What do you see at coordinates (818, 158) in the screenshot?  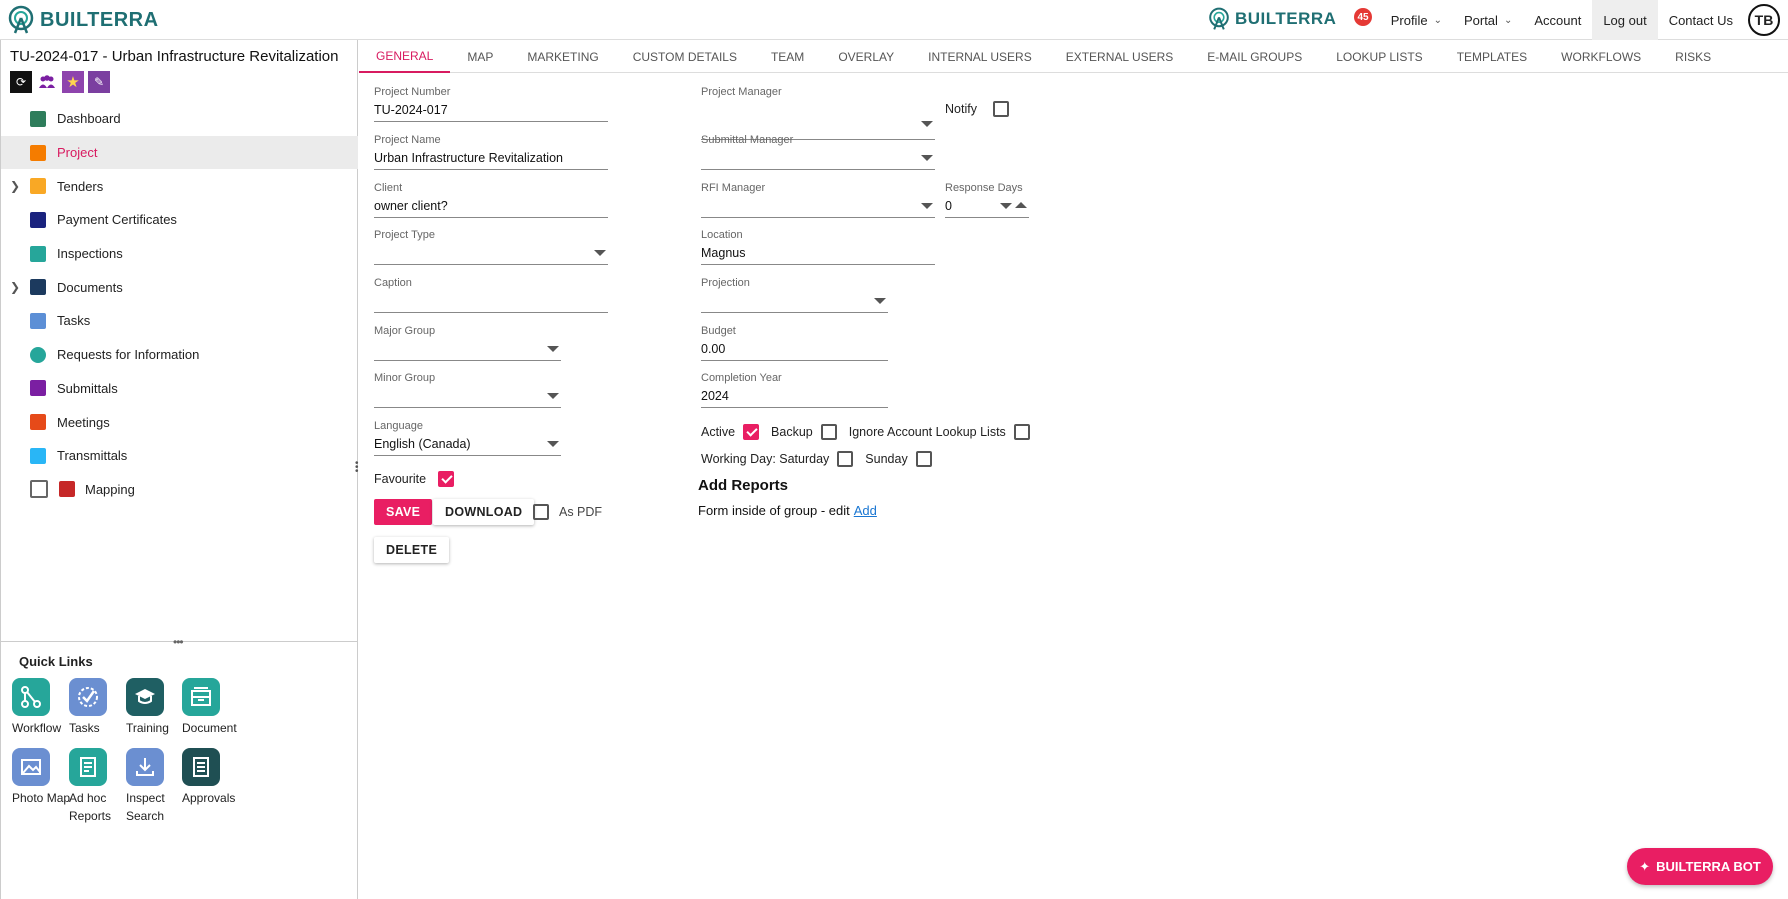 I see `submittal-manager-select` at bounding box center [818, 158].